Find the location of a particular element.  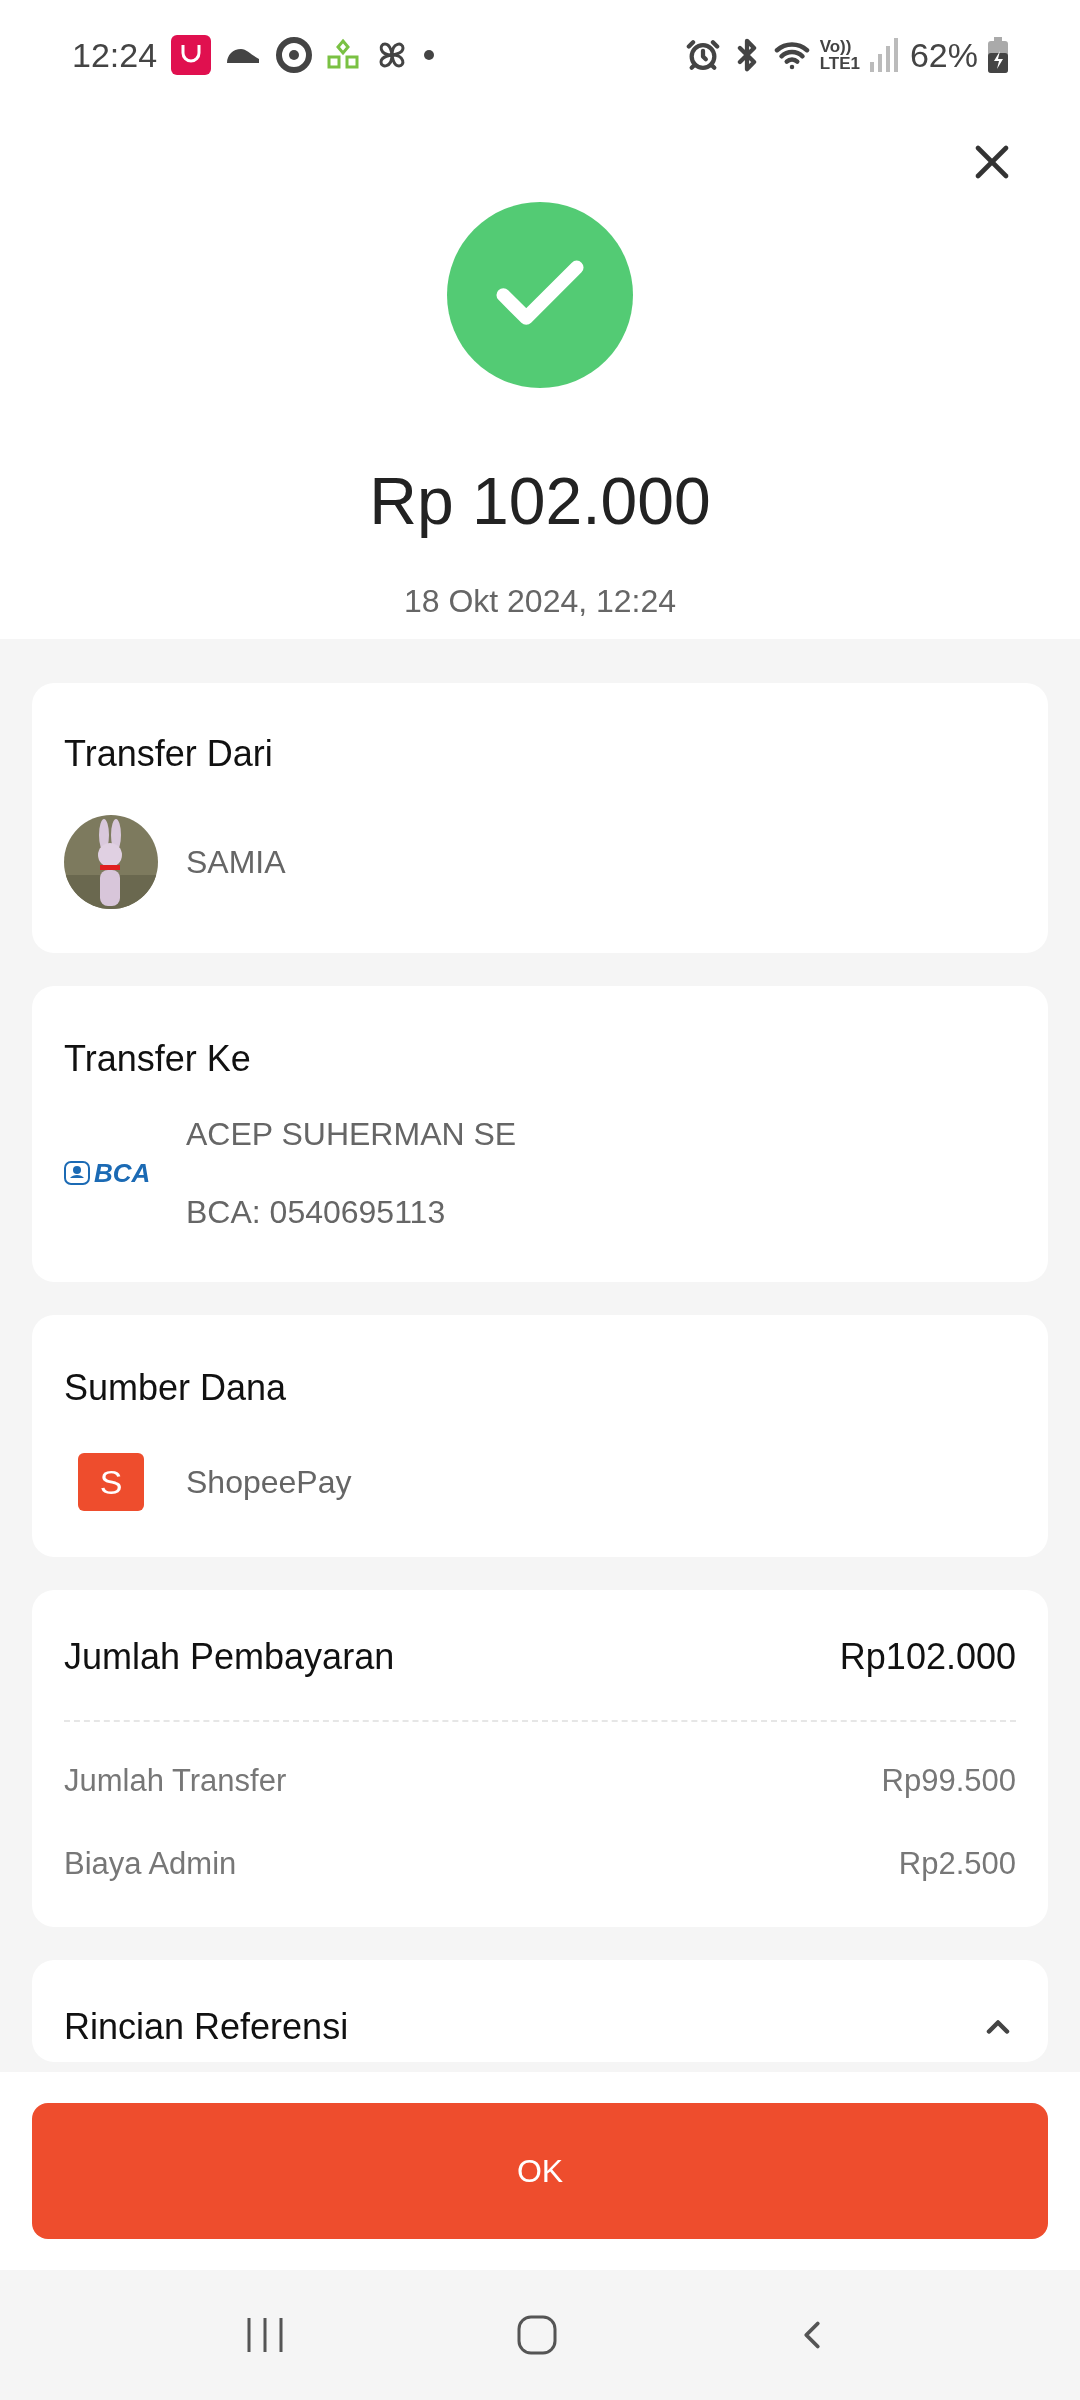

battery-charging-icon is located at coordinates (998, 55).